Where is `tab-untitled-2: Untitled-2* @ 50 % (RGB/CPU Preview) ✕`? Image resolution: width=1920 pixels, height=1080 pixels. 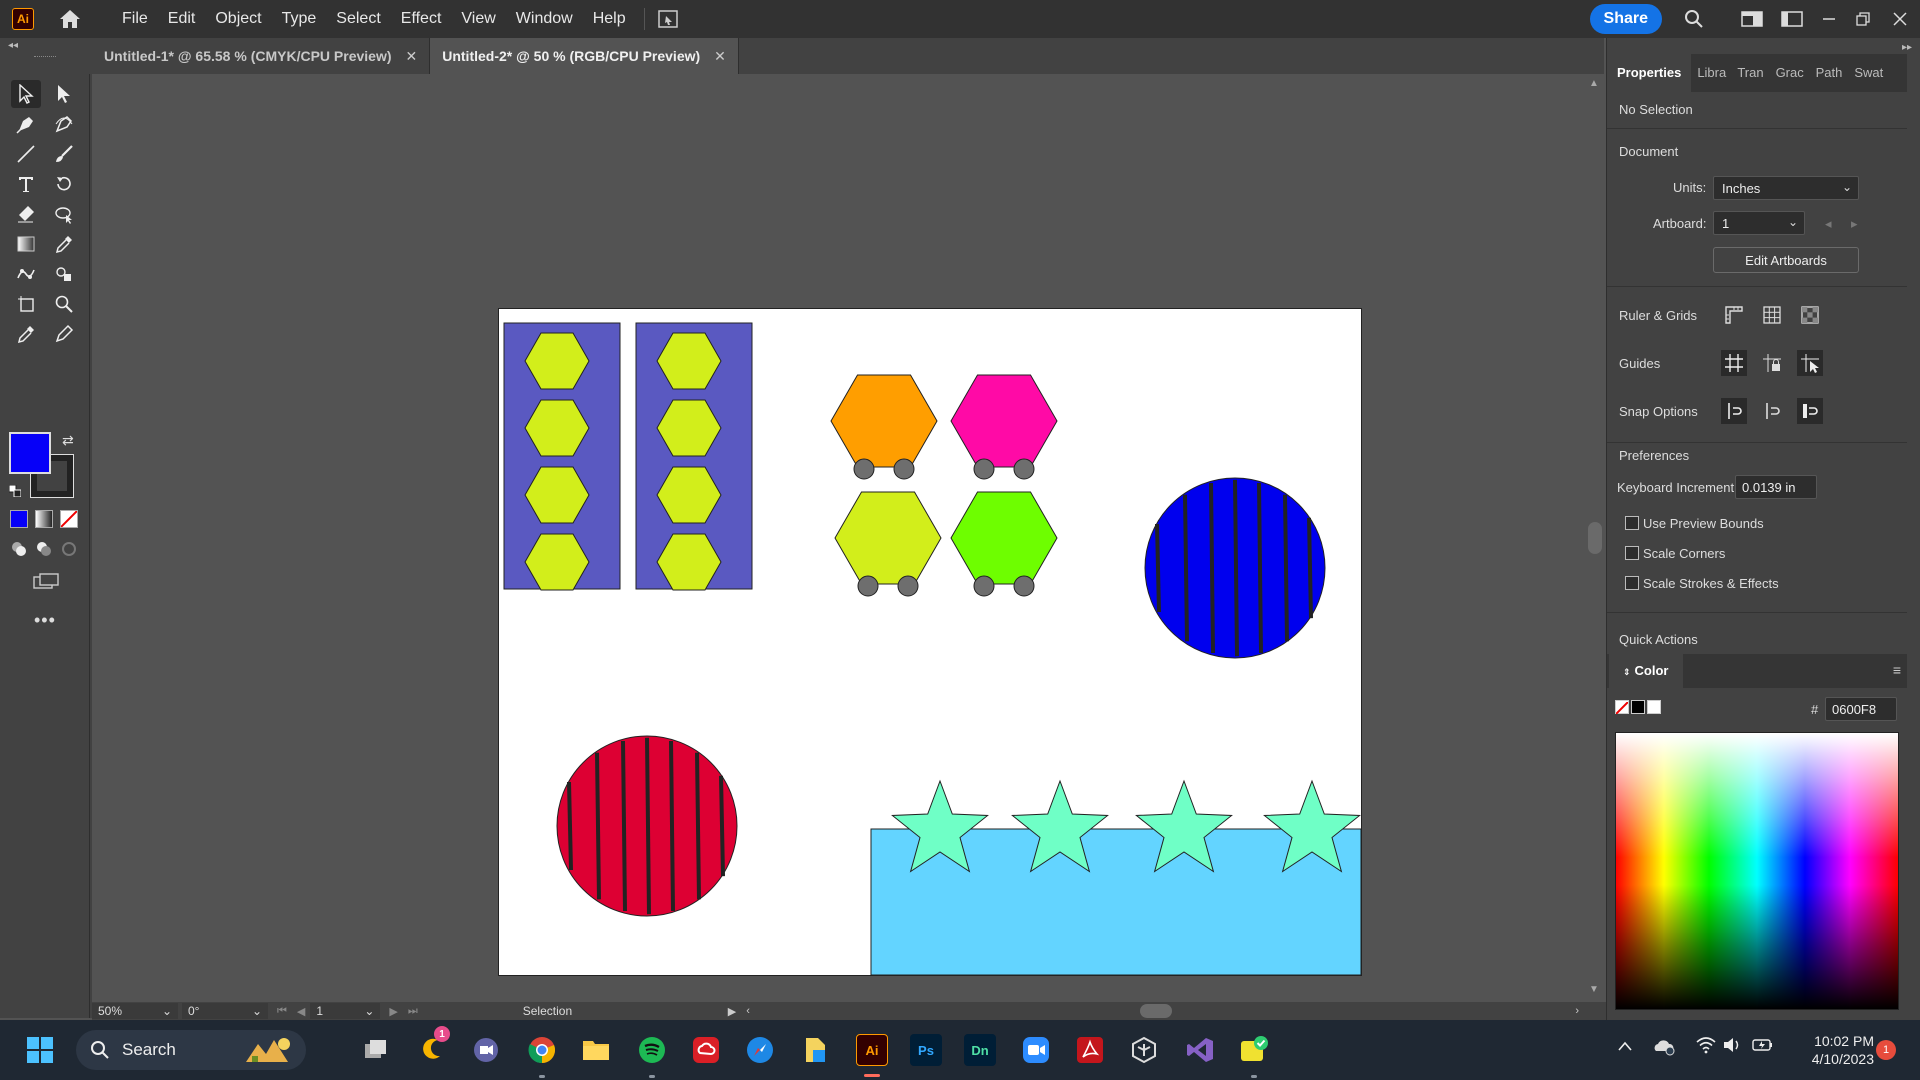
tab-untitled-2: Untitled-2* @ 50 % (RGB/CPU Preview) ✕ is located at coordinates (584, 56).